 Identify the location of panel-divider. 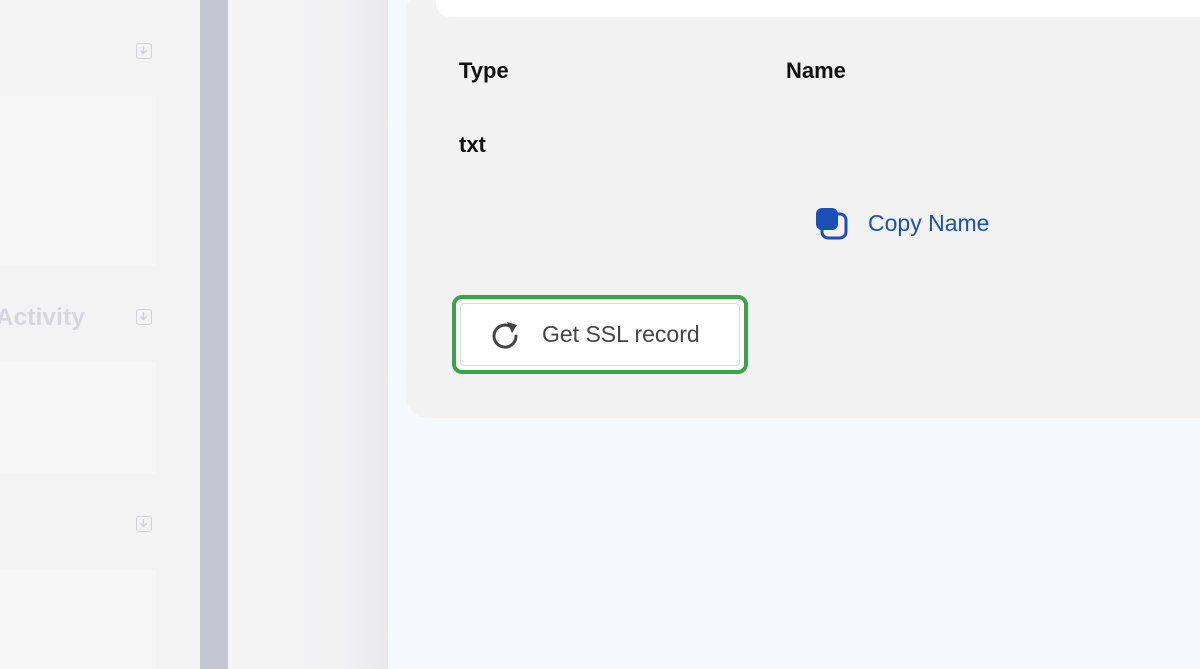
(214, 334).